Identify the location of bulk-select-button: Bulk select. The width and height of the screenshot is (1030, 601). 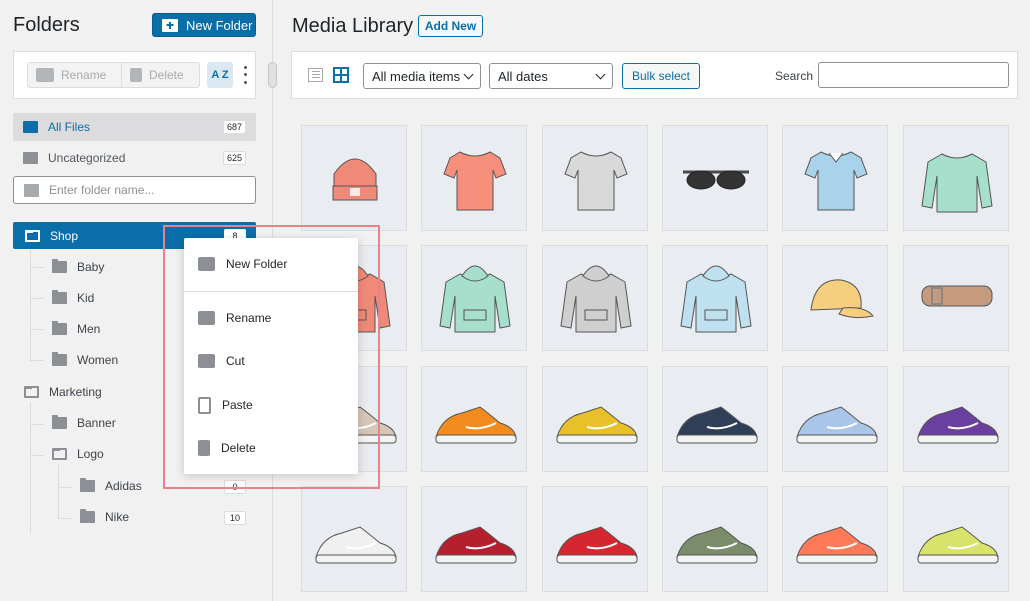
(661, 76).